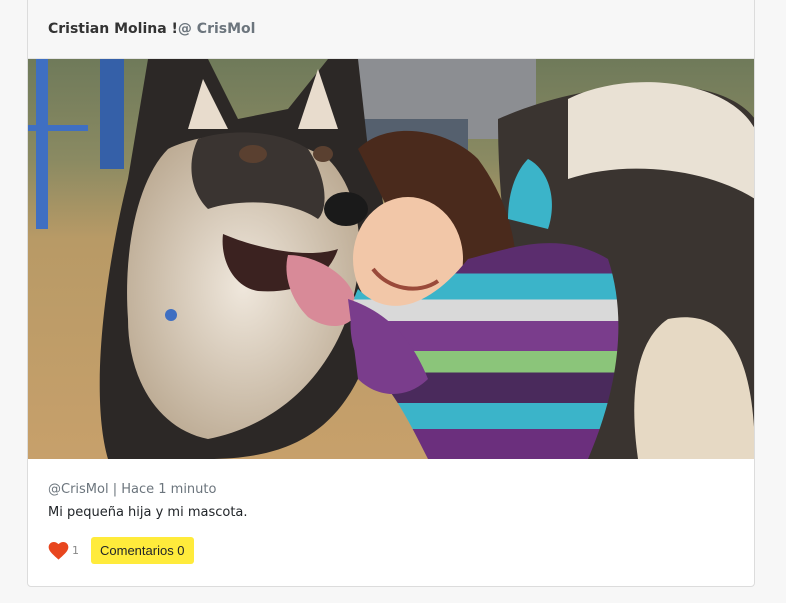 This screenshot has width=786, height=603. I want to click on like-button: 1, so click(63, 550).